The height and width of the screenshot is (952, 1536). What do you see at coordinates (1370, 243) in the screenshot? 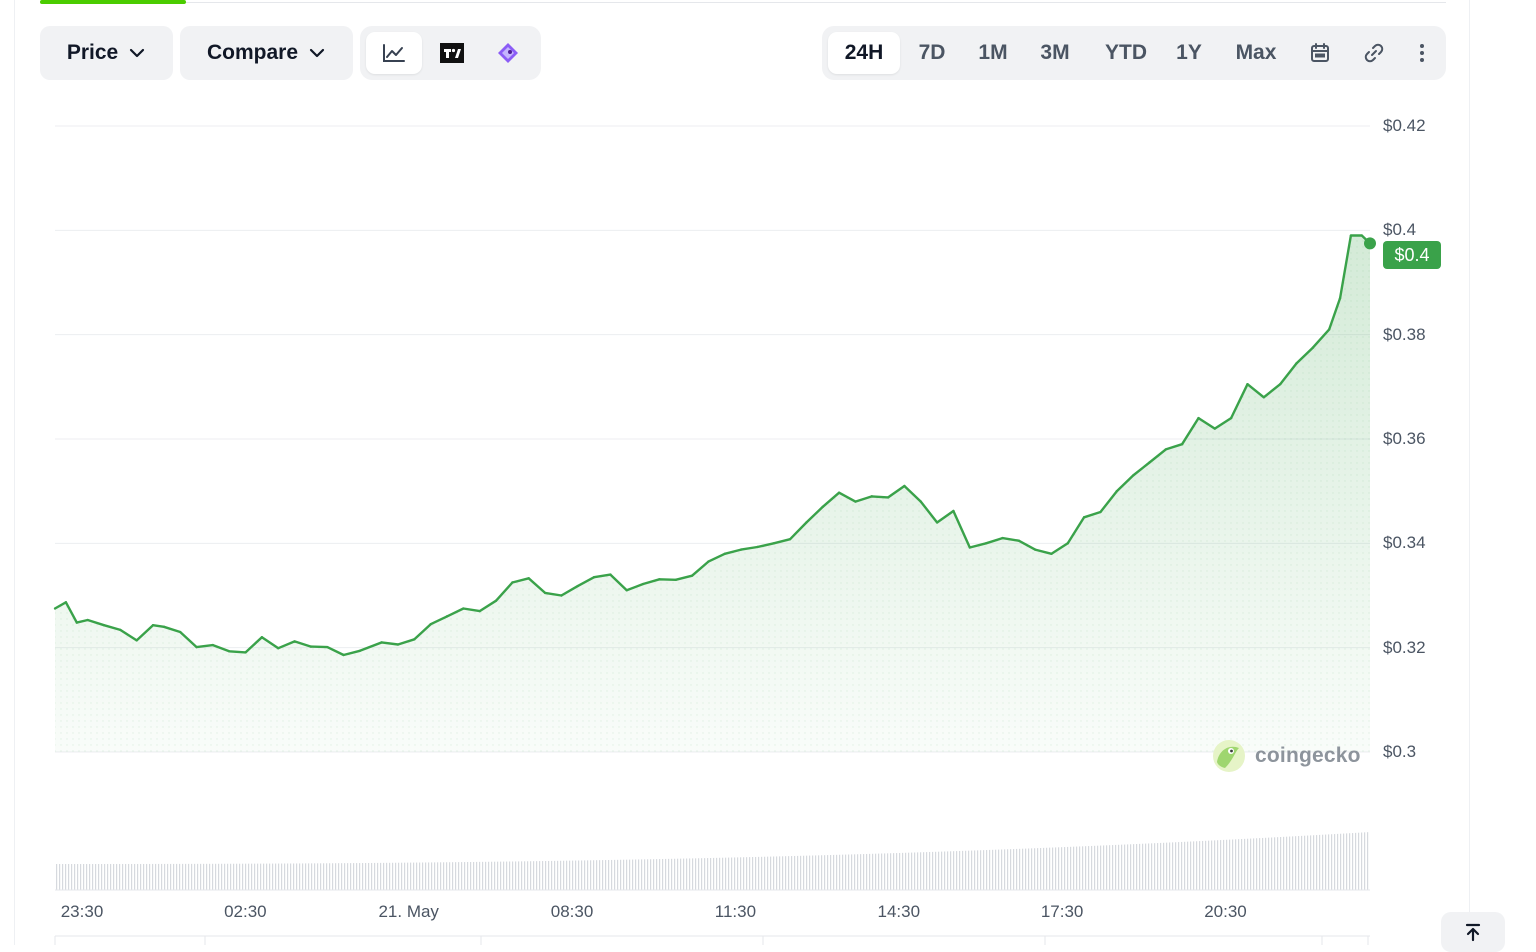
I see `current-price-marker` at bounding box center [1370, 243].